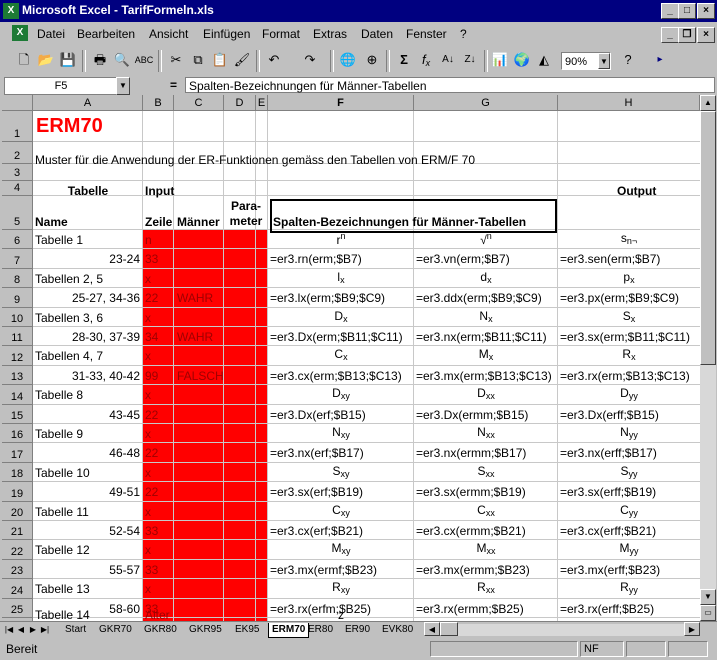 This screenshot has width=717, height=660. I want to click on table-range: 25-27, 34-36, so click(86, 298).